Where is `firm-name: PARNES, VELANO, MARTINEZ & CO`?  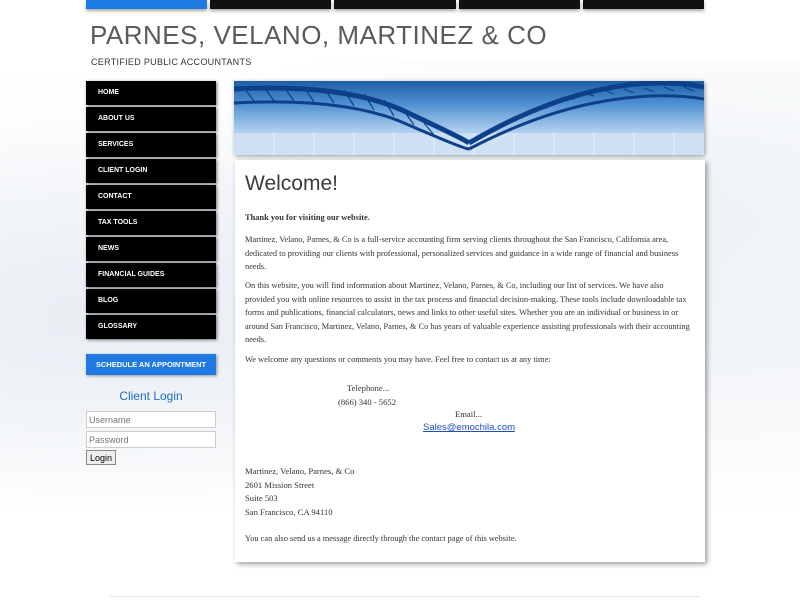 firm-name: PARNES, VELANO, MARTINEZ & CO is located at coordinates (319, 35).